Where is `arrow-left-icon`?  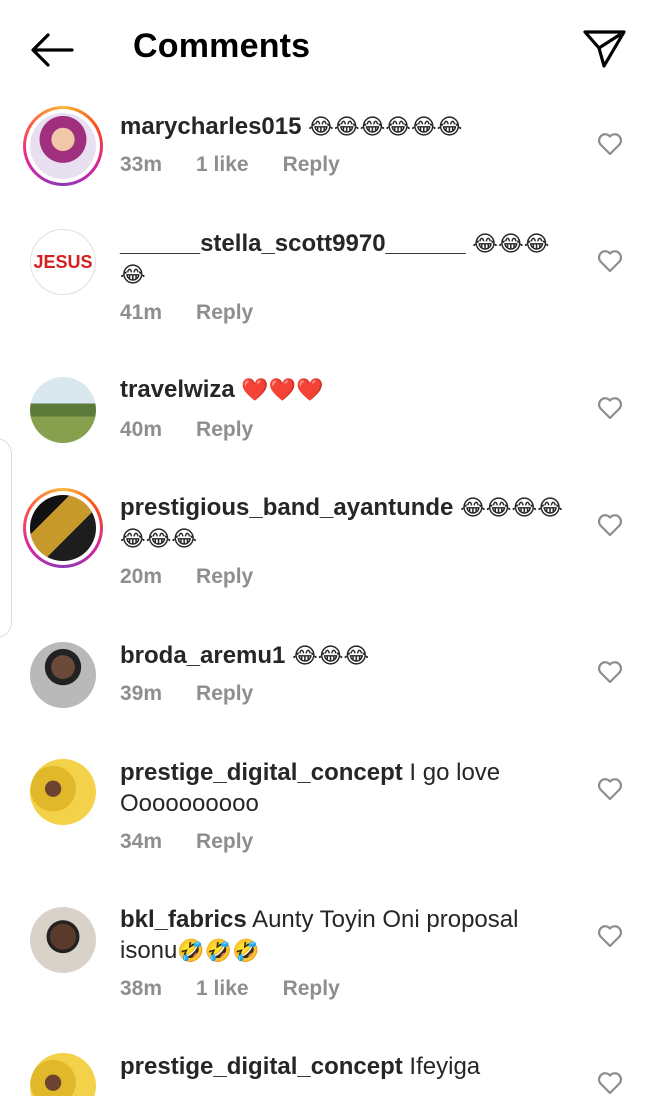 arrow-left-icon is located at coordinates (52, 50).